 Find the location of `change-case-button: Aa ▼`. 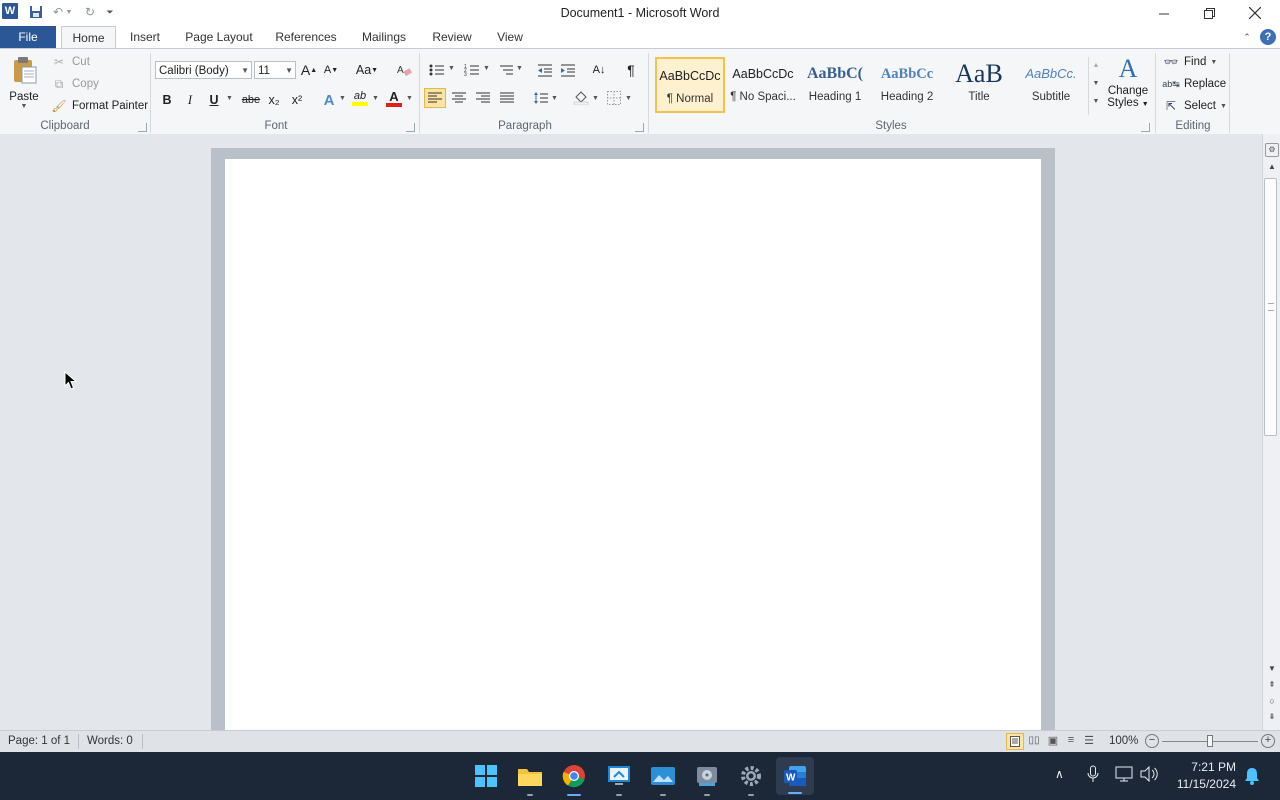

change-case-button: Aa ▼ is located at coordinates (367, 70).